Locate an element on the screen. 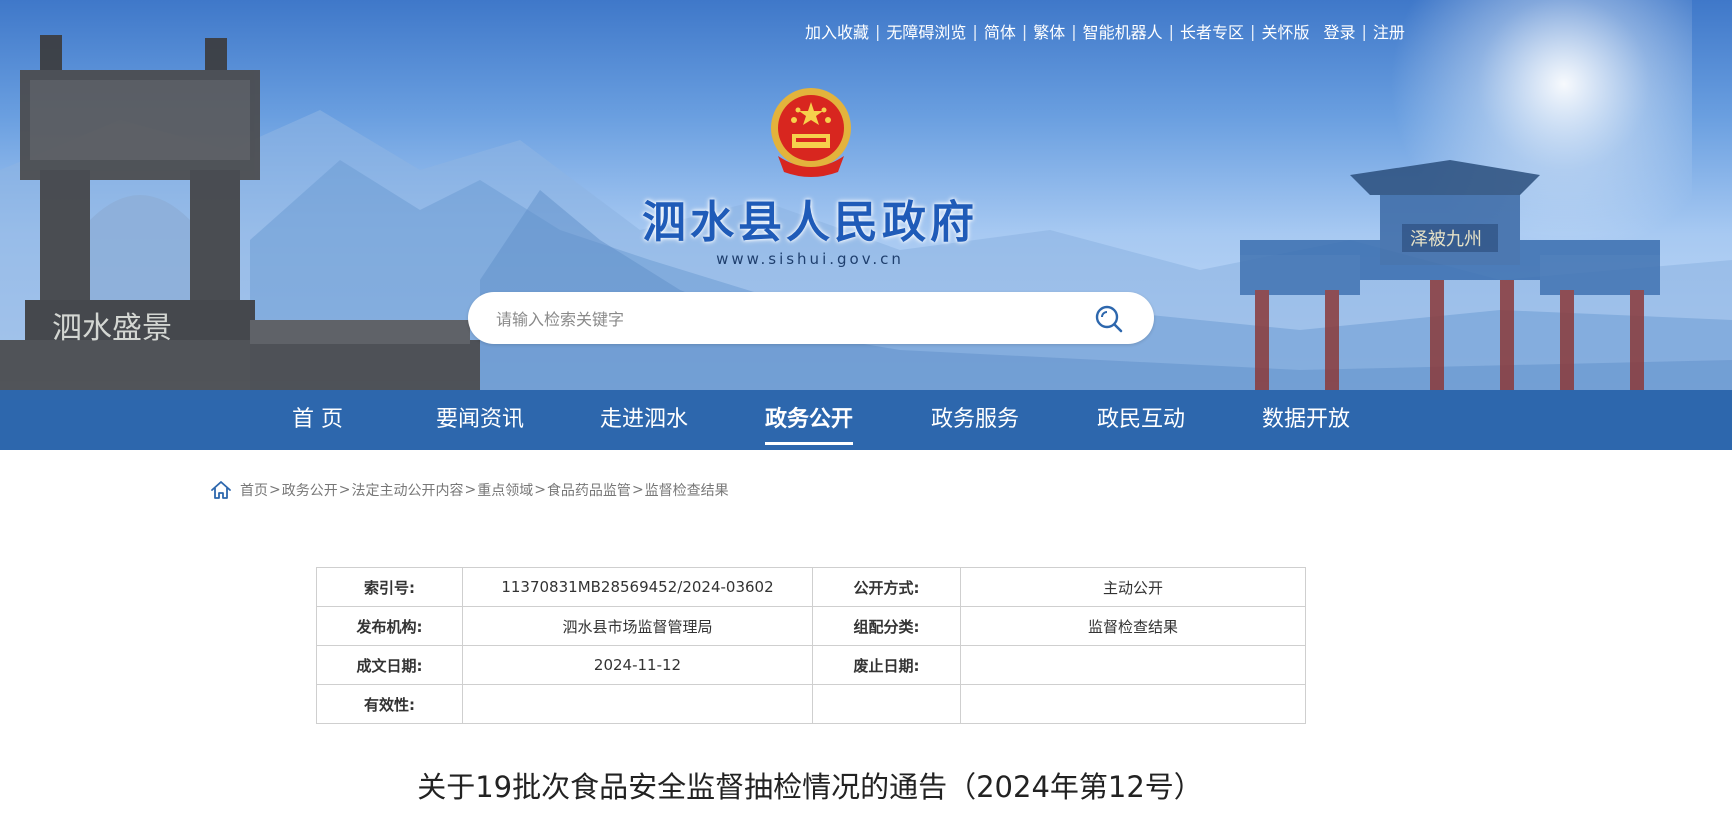 The width and height of the screenshot is (1732, 818). link-smart-robot: 智能机器人 is located at coordinates (1123, 31).